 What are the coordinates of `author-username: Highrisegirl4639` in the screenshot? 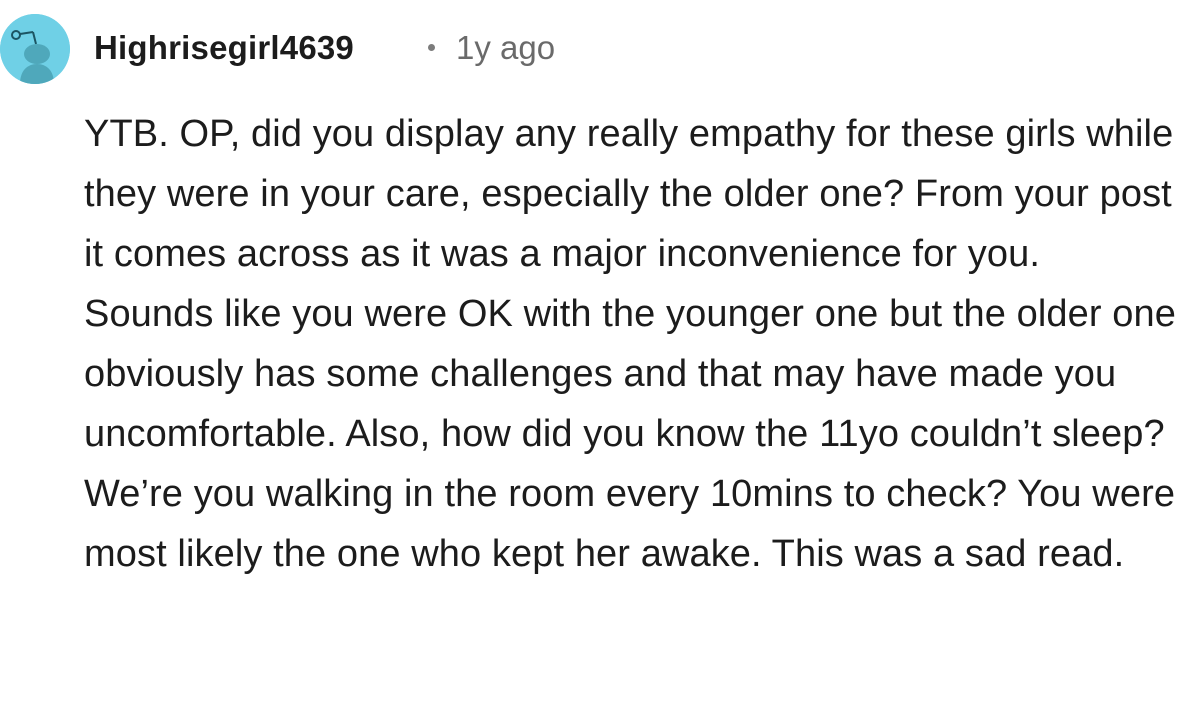 It's located at (224, 48).